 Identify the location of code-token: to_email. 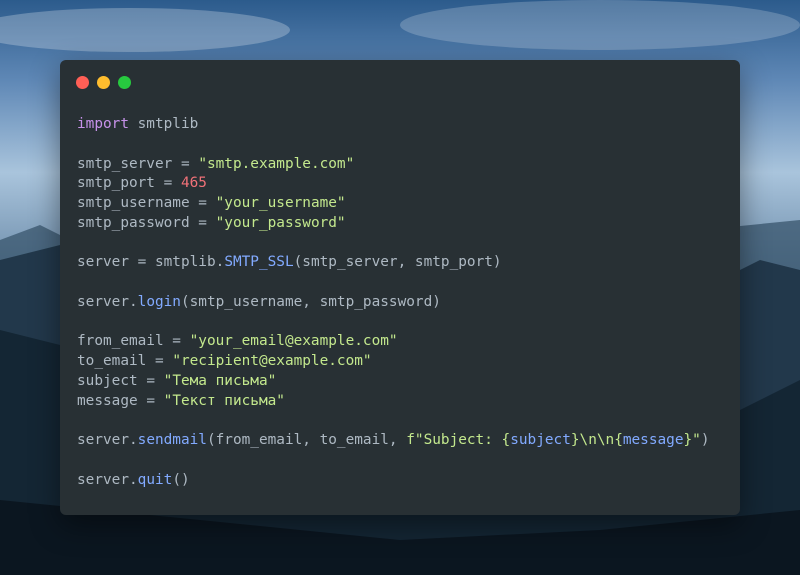
(112, 361).